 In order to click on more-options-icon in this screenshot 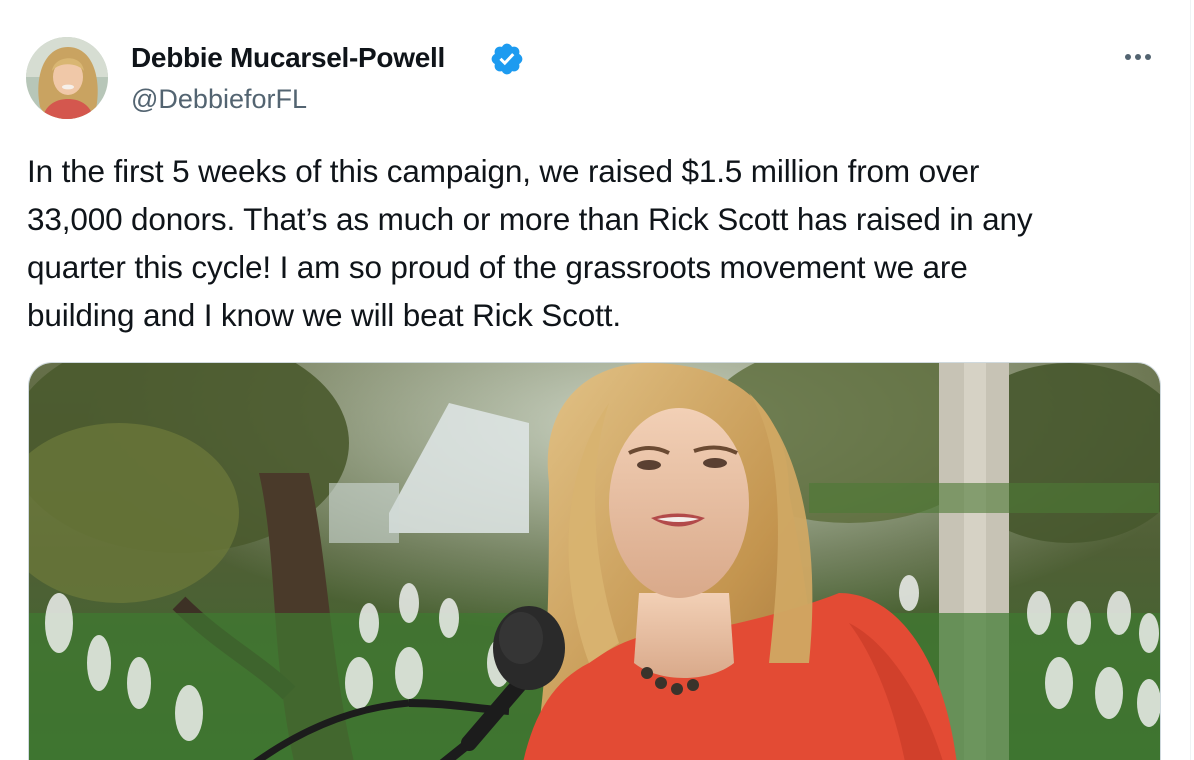, I will do `click(1140, 57)`.